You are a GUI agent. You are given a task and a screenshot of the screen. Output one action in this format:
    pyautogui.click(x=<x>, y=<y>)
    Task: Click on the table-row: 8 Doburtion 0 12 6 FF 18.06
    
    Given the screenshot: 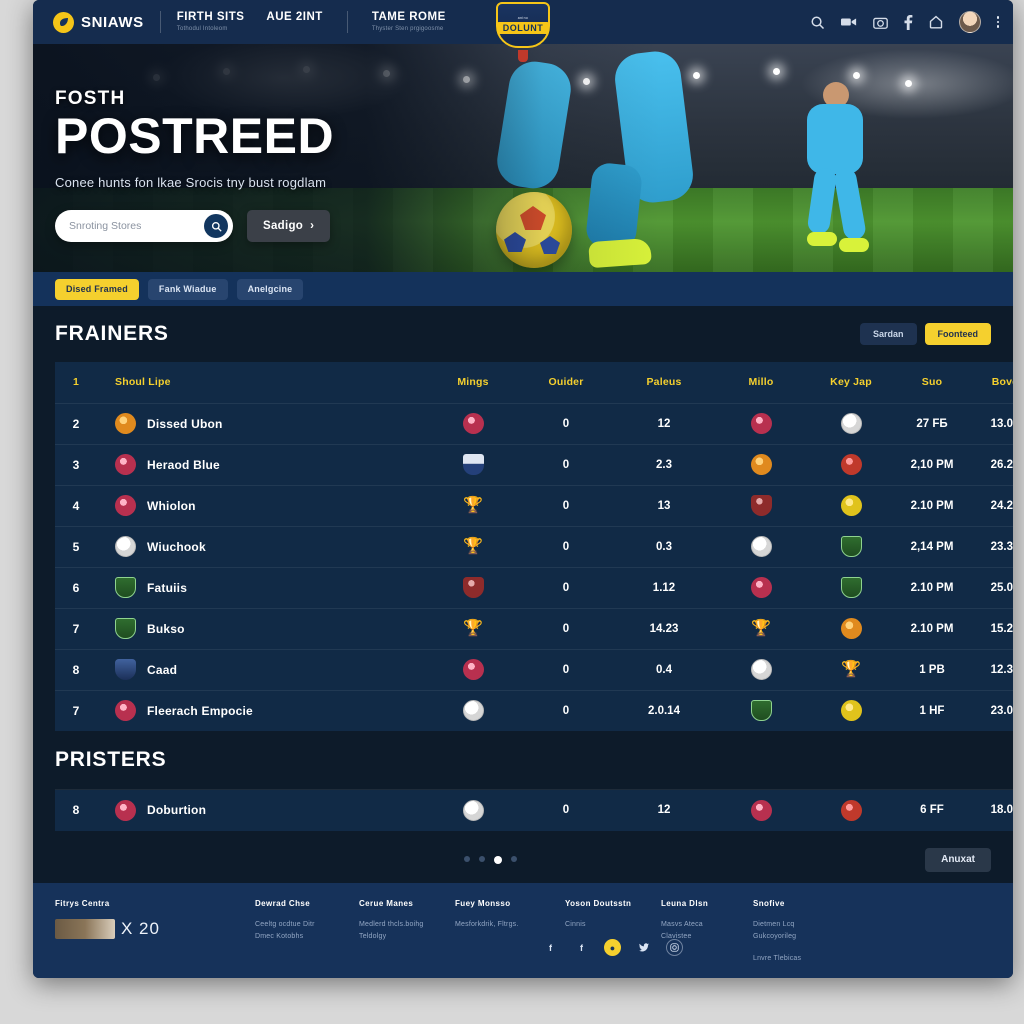 What is the action you would take?
    pyautogui.click(x=534, y=810)
    